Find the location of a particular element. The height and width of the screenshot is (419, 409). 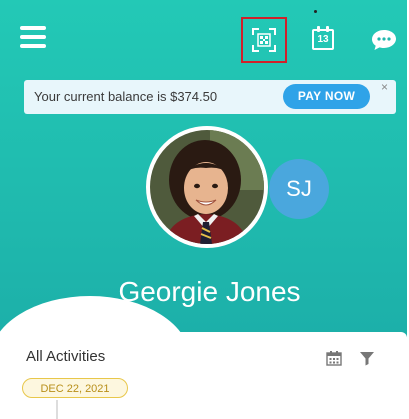

calendar-button: 13 is located at coordinates (324, 39).